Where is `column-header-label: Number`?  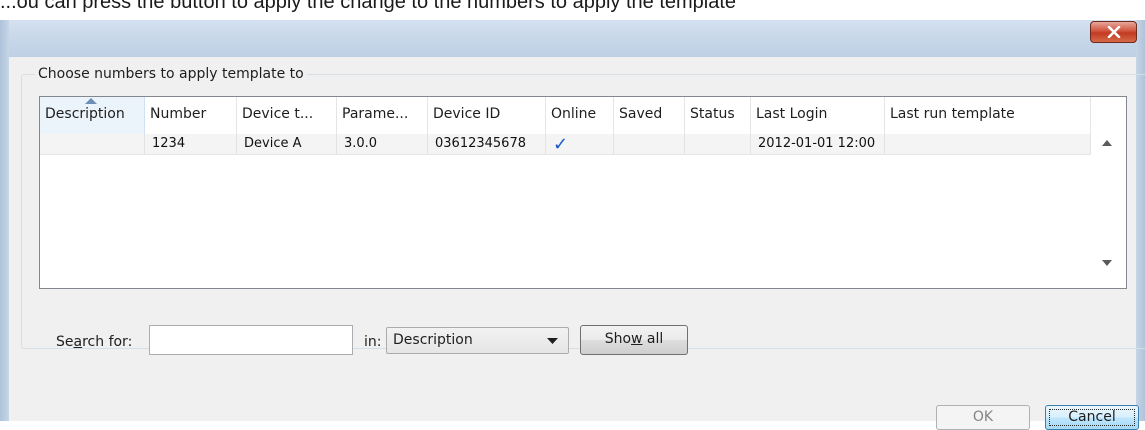 column-header-label: Number is located at coordinates (178, 114).